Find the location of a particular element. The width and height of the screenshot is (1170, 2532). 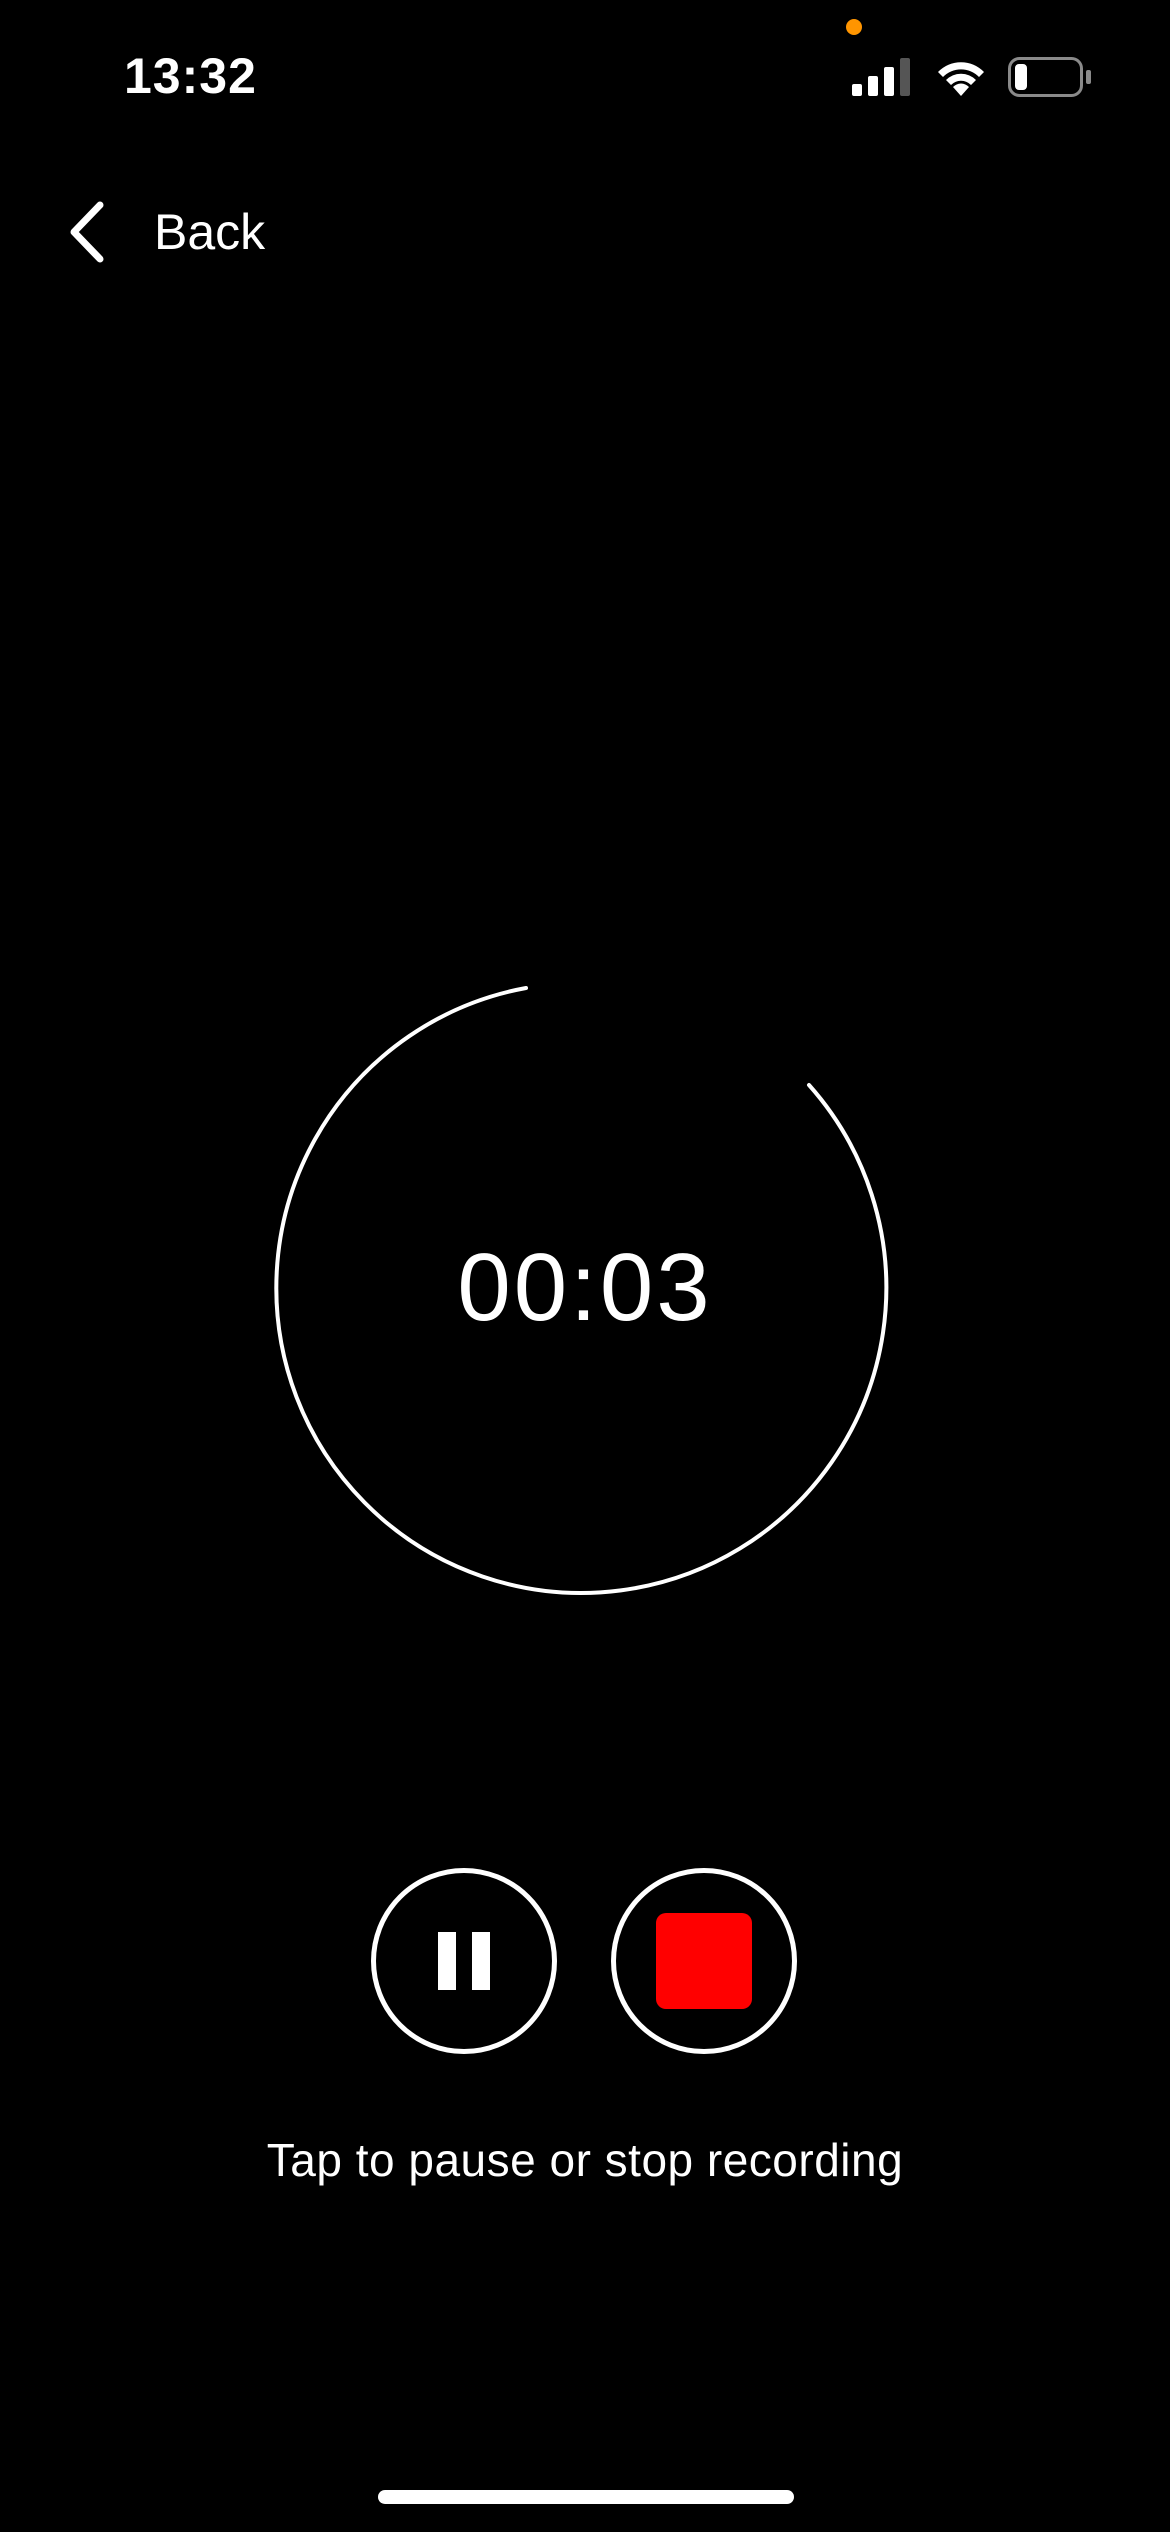

chevron-left-icon is located at coordinates (87, 232).